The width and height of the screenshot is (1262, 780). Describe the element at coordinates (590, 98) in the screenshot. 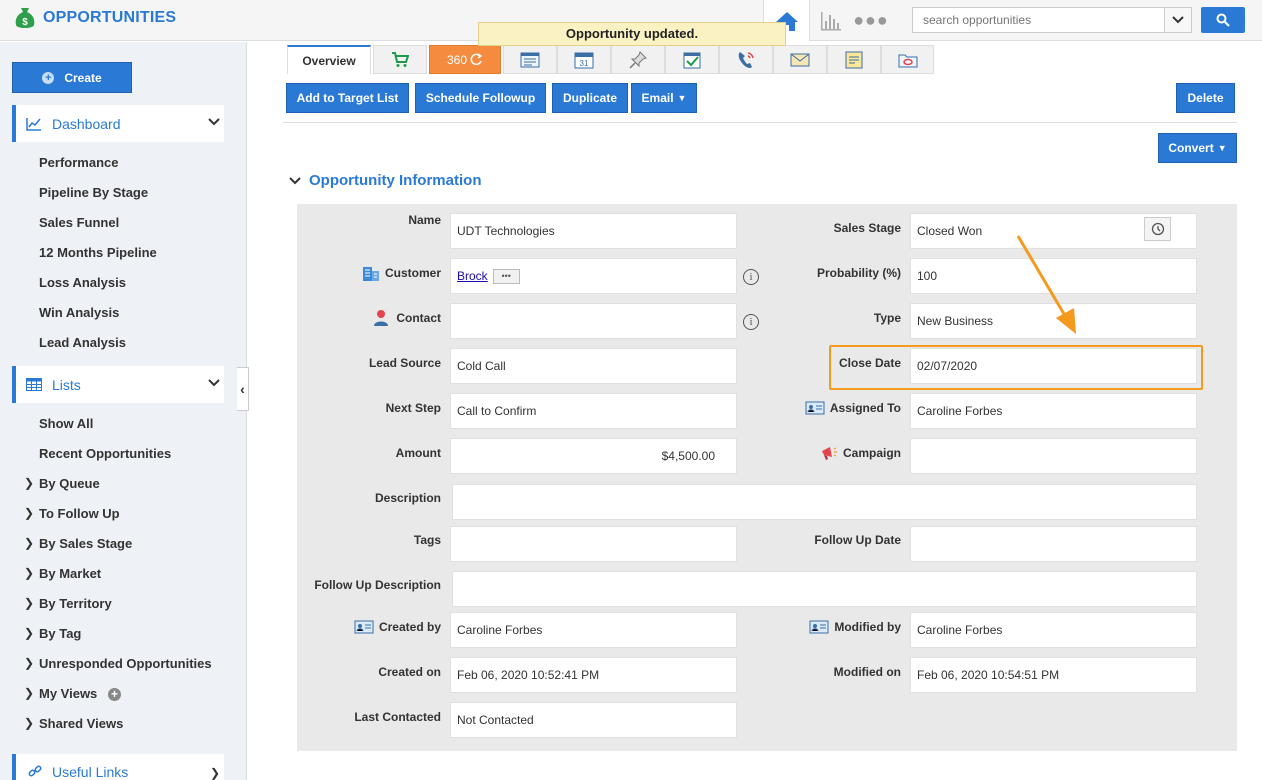

I see `duplicate-button: Duplicate` at that location.